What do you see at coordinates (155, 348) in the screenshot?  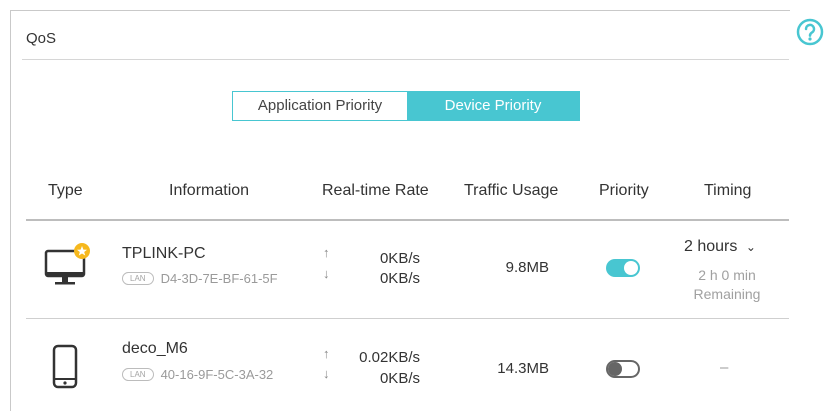 I see `device-name: deco_M6` at bounding box center [155, 348].